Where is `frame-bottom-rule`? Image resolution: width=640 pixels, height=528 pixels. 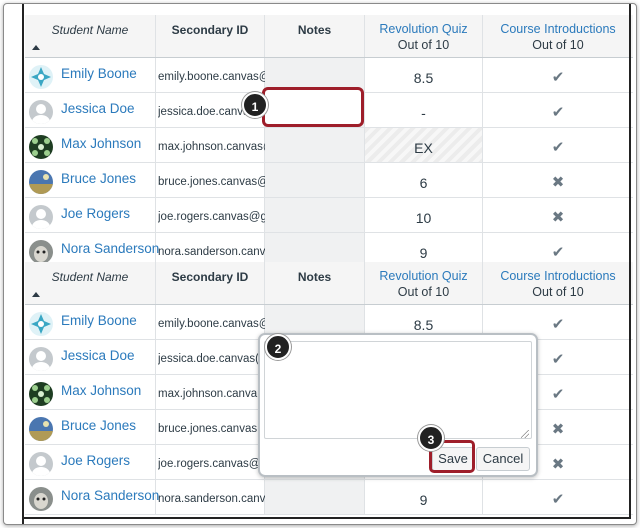 frame-bottom-rule is located at coordinates (326, 518).